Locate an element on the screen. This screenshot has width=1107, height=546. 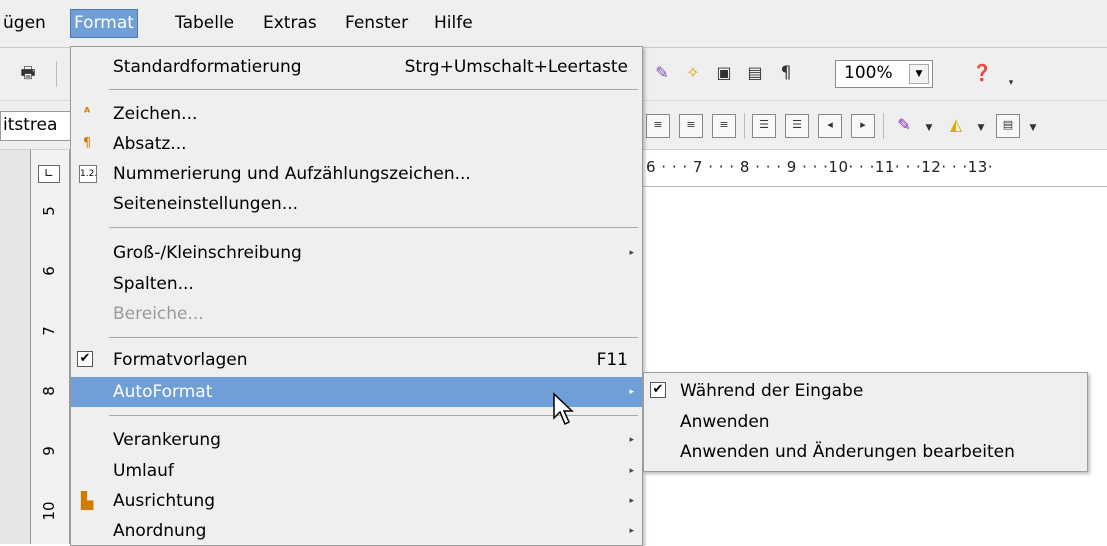
submenu-item-anwenden-und-aenderungen: Anwenden und Änderungen bearbeiten is located at coordinates (865, 452).